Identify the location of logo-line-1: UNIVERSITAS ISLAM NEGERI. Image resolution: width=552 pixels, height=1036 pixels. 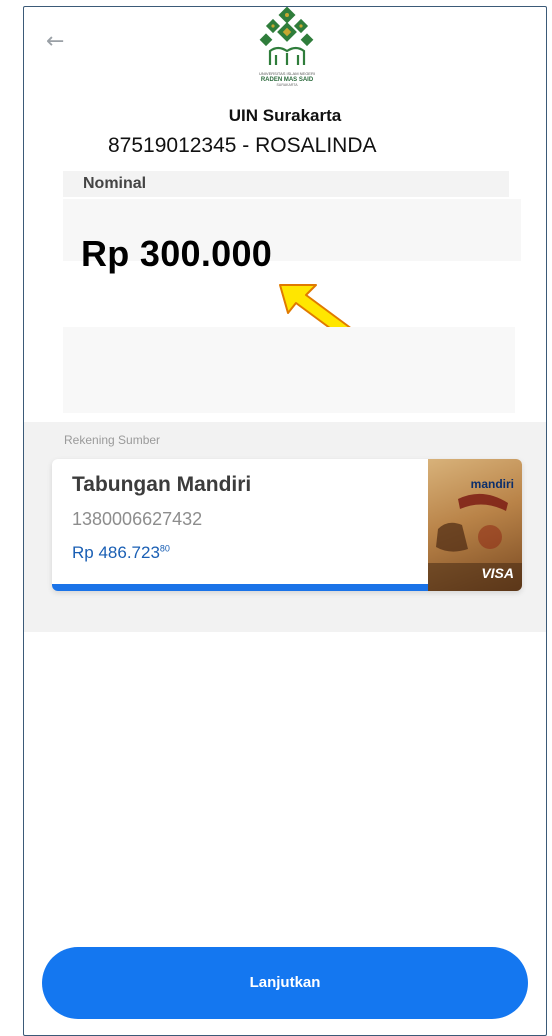
(287, 73).